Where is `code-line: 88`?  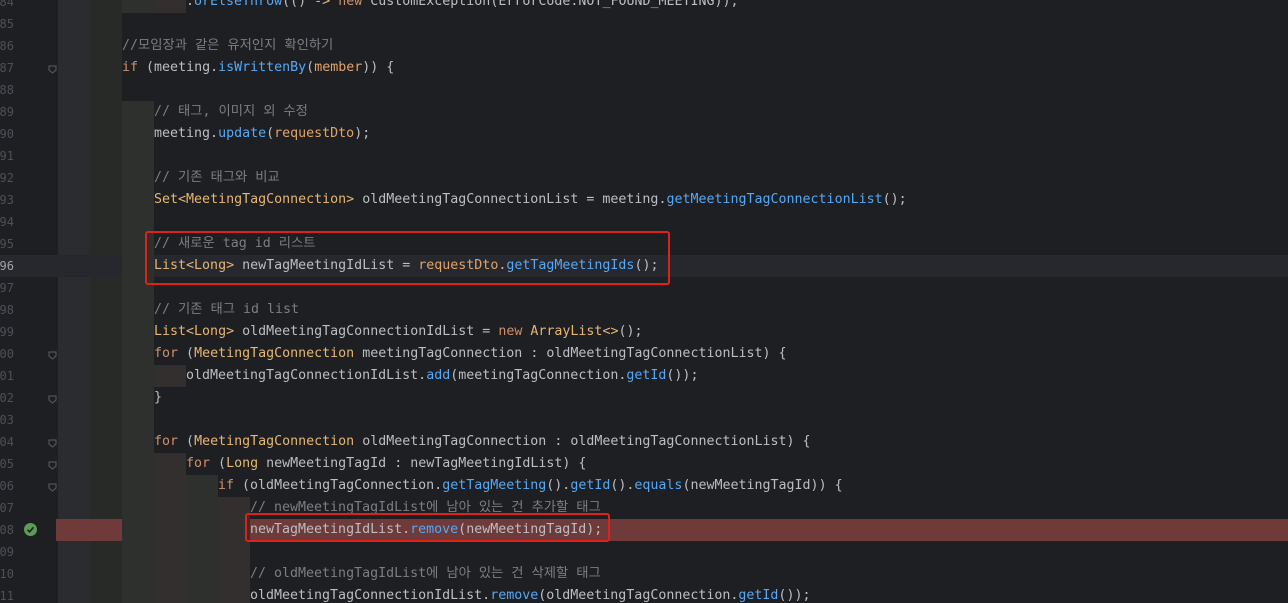
code-line: 88 is located at coordinates (644, 90).